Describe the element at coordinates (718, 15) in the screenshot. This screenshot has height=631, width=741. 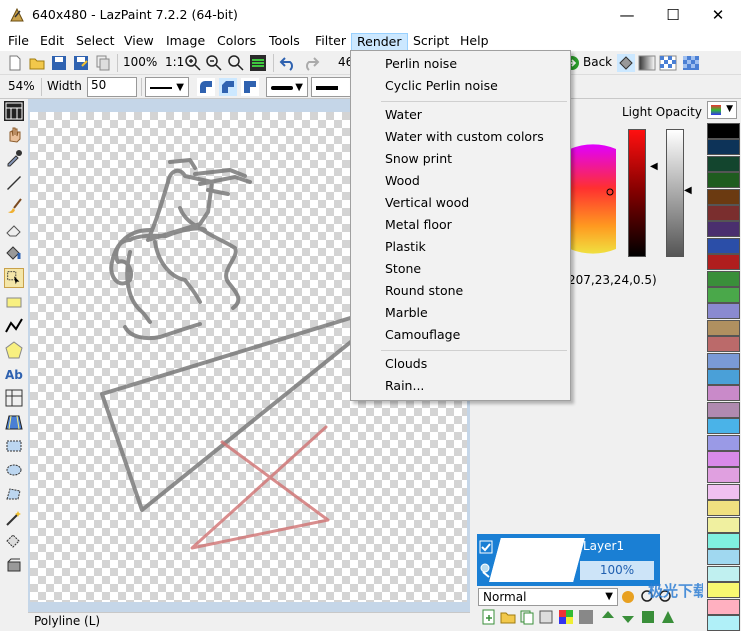
I see `close-button: ✕` at that location.